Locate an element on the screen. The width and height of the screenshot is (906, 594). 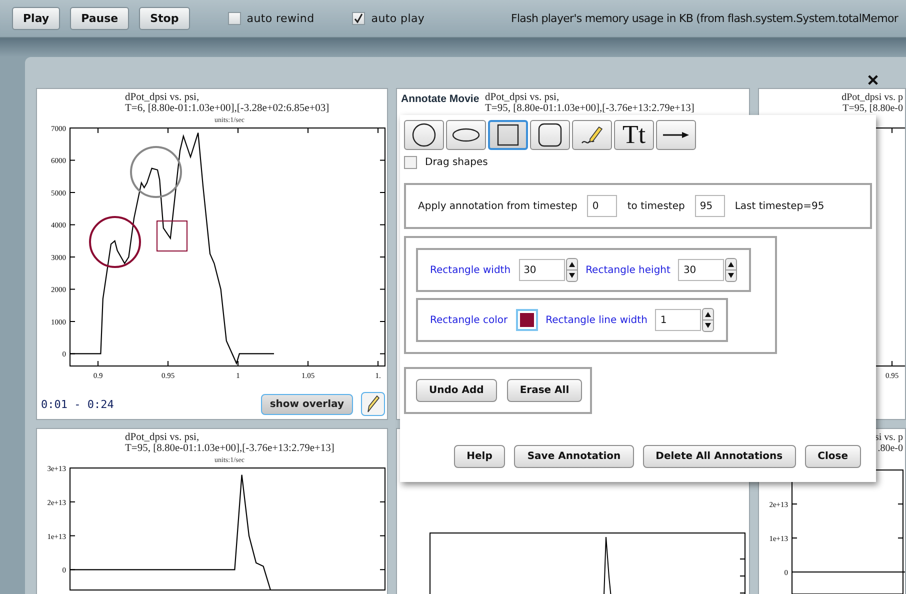
property-label: Rectangle height is located at coordinates (628, 270).